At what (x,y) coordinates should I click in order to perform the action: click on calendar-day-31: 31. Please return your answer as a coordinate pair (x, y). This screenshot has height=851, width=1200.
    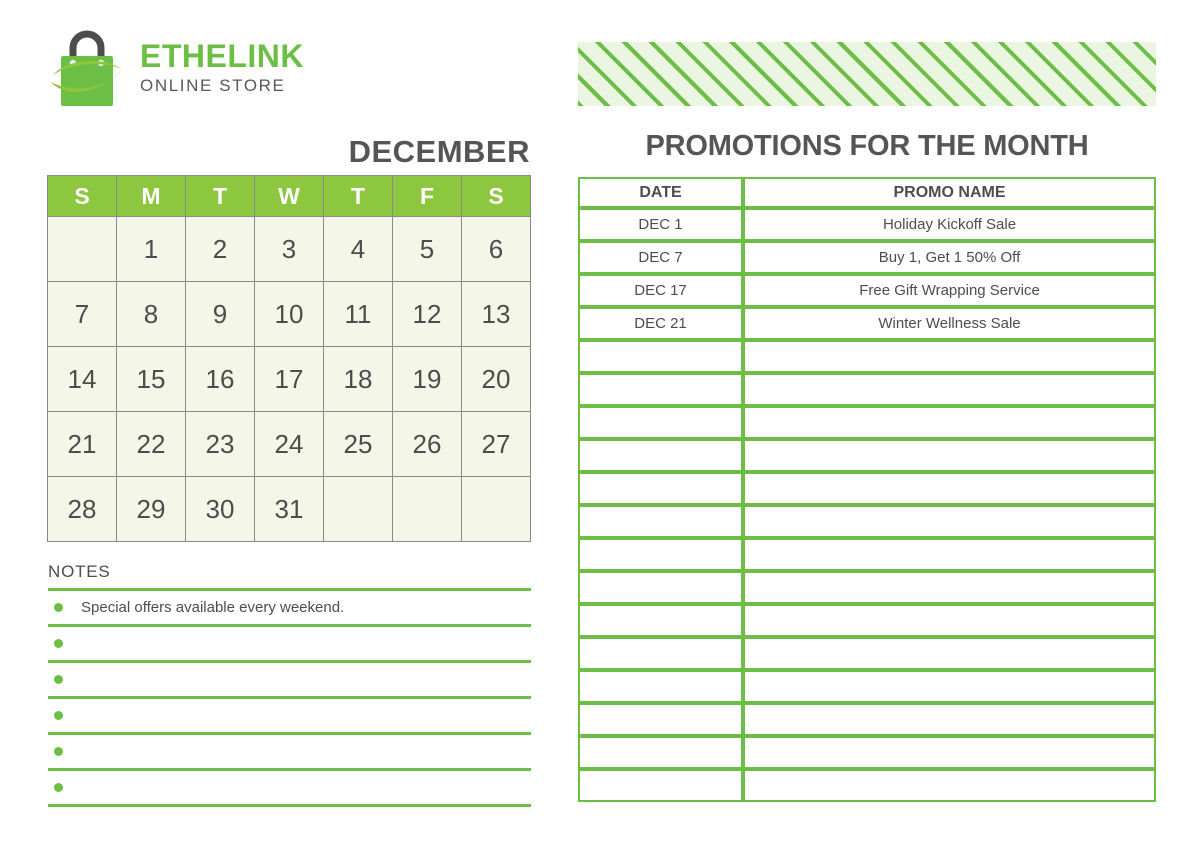
    Looking at the image, I should click on (289, 509).